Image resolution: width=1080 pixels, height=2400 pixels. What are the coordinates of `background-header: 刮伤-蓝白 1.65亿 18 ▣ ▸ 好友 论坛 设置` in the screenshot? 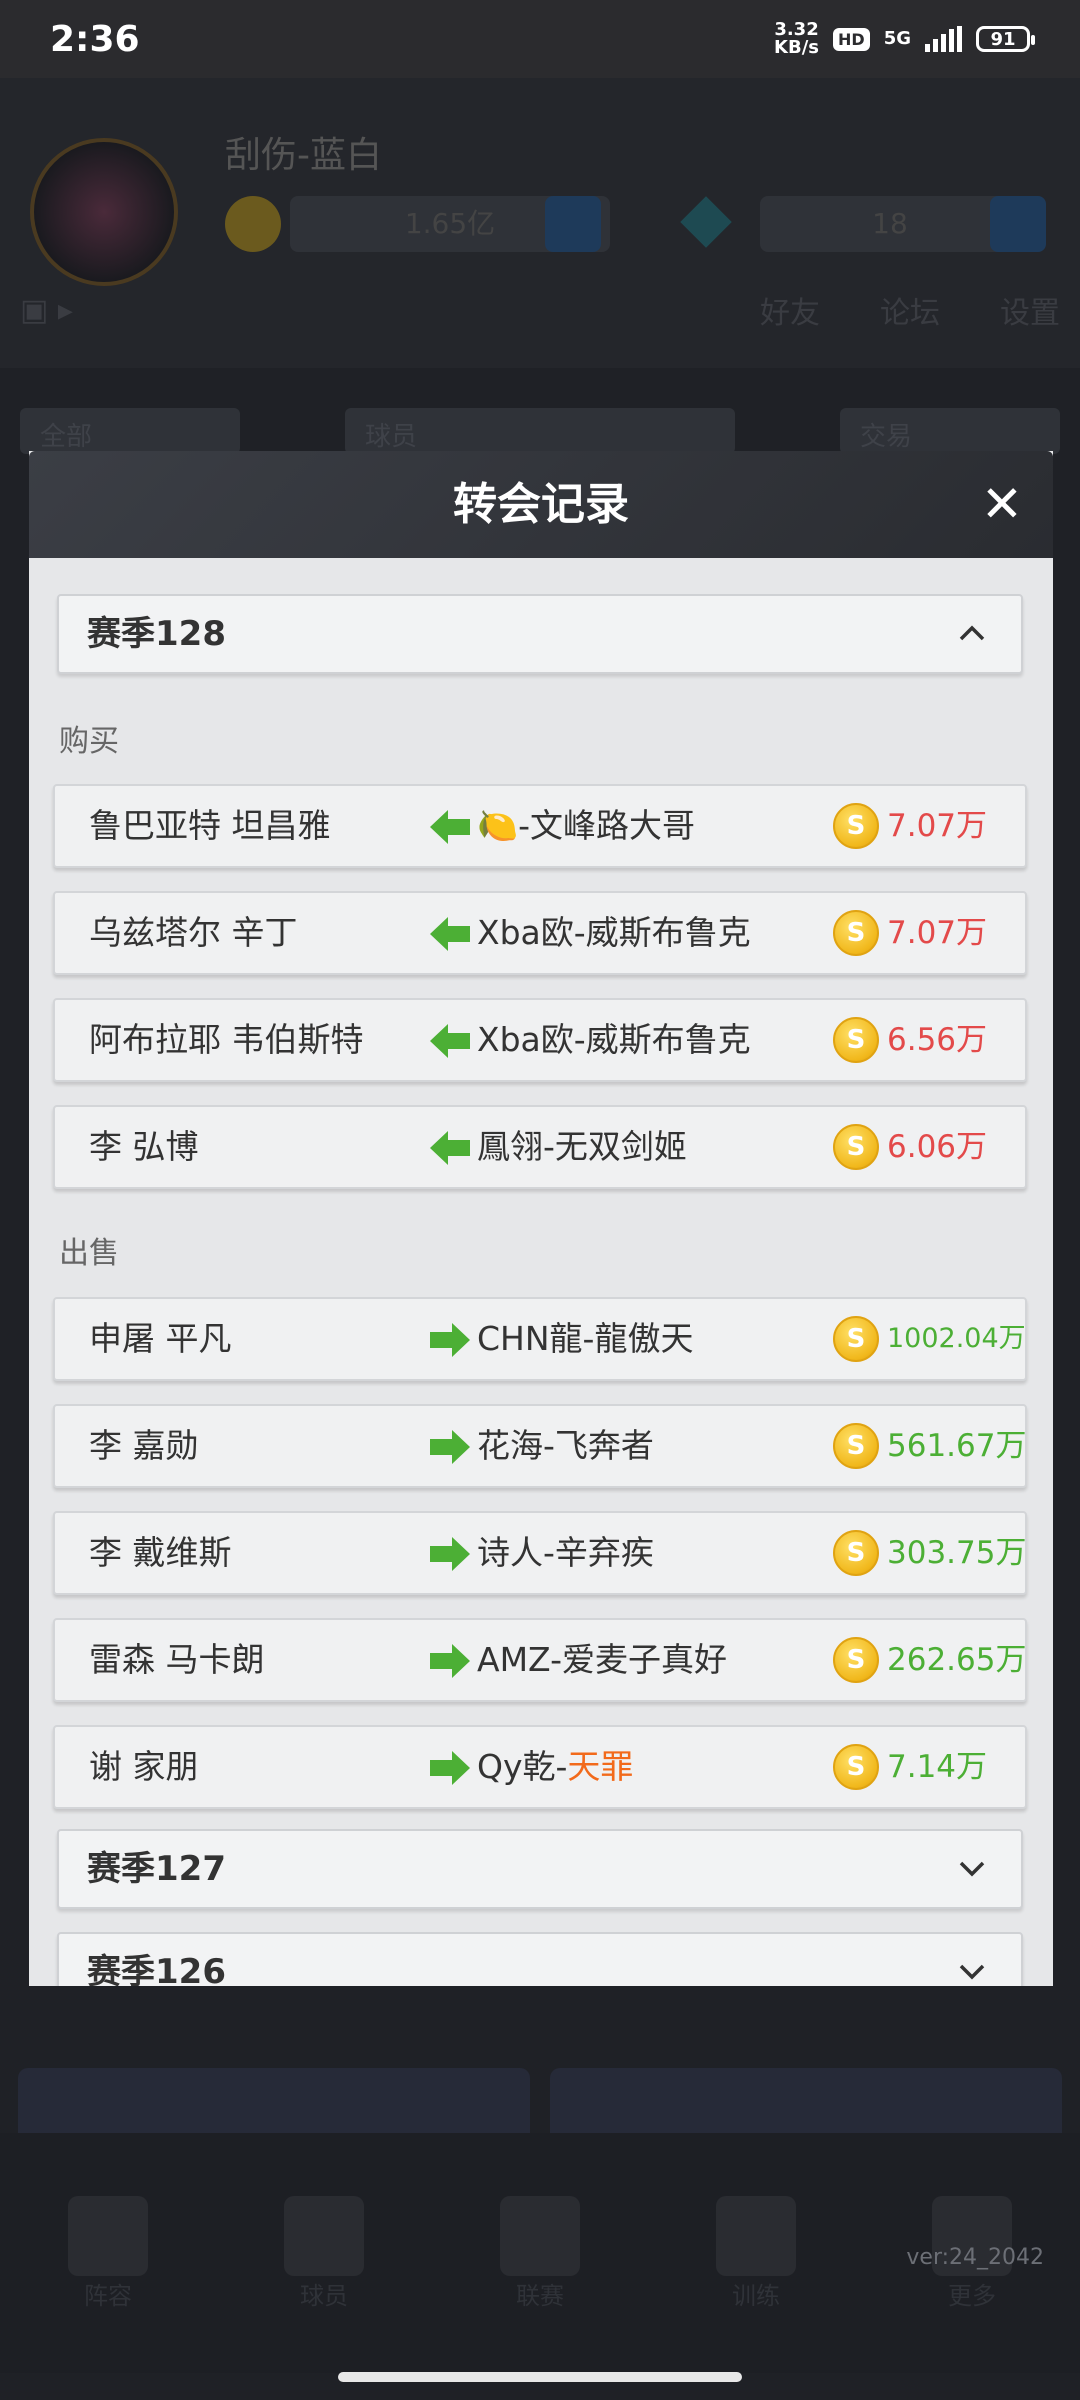 It's located at (540, 223).